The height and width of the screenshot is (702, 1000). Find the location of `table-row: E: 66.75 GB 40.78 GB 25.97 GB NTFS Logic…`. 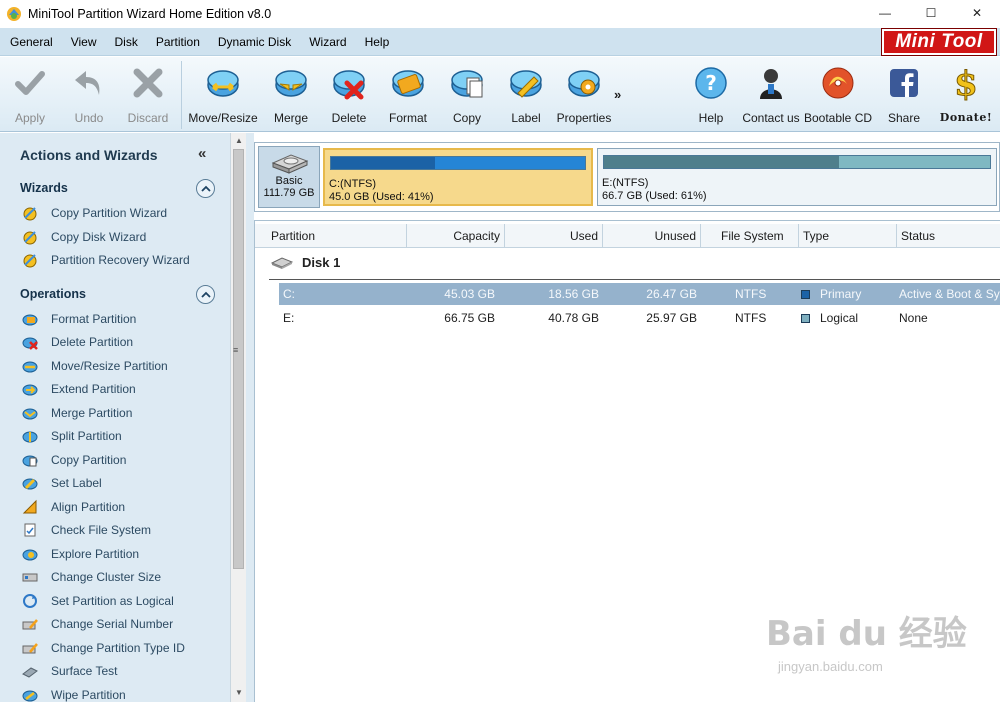

table-row: E: 66.75 GB 40.78 GB 25.97 GB NTFS Logic… is located at coordinates (639, 318).